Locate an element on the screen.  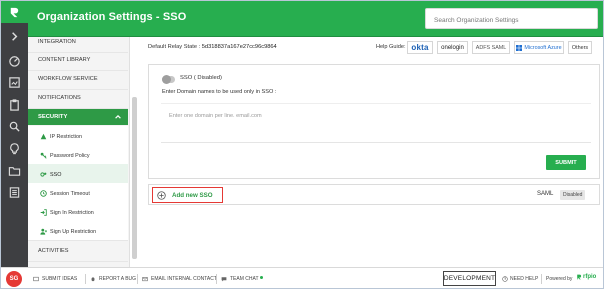
user-avatar: SG is located at coordinates (14, 279).